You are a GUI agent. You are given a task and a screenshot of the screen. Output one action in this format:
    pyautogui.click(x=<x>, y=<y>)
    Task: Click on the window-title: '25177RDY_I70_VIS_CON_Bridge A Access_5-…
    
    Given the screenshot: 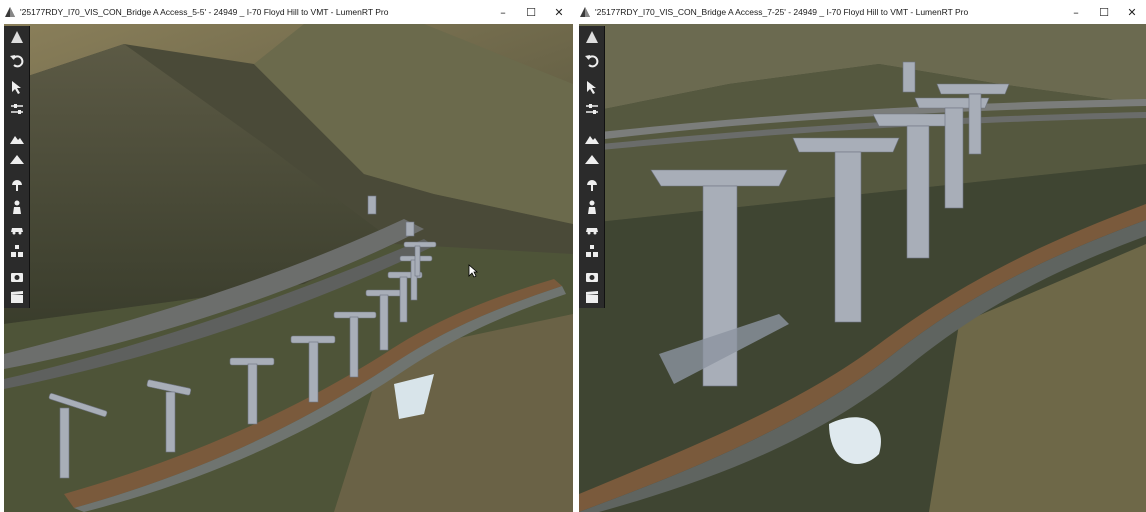 What is the action you would take?
    pyautogui.click(x=204, y=12)
    